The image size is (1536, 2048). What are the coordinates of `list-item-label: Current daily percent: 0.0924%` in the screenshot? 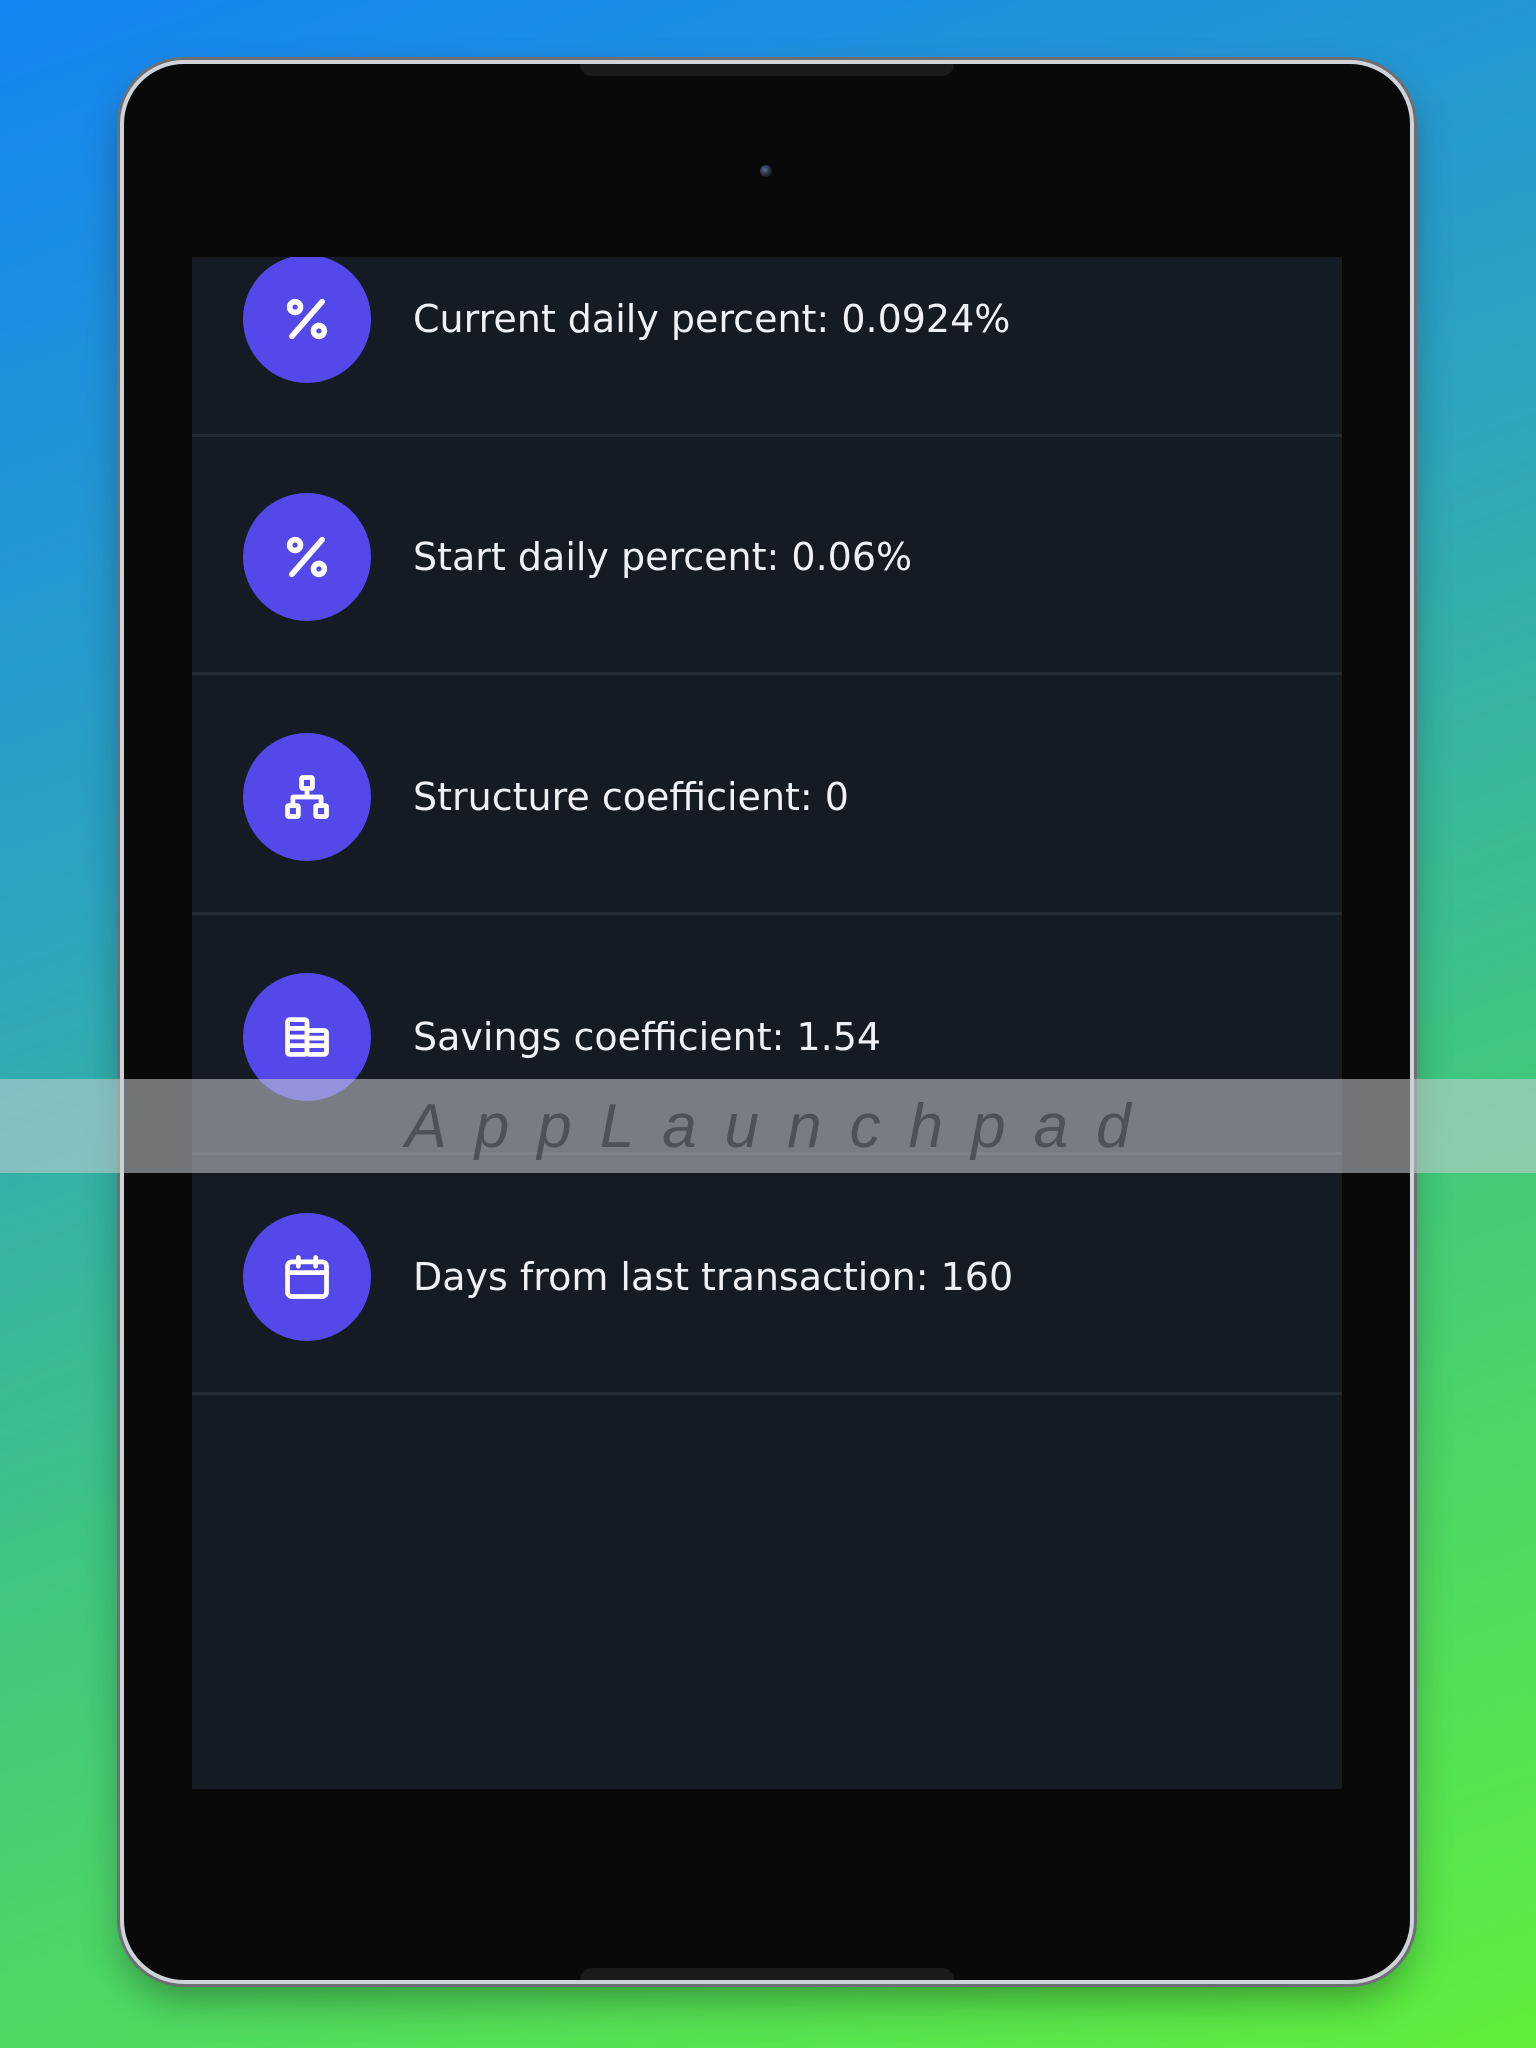 It's located at (712, 319).